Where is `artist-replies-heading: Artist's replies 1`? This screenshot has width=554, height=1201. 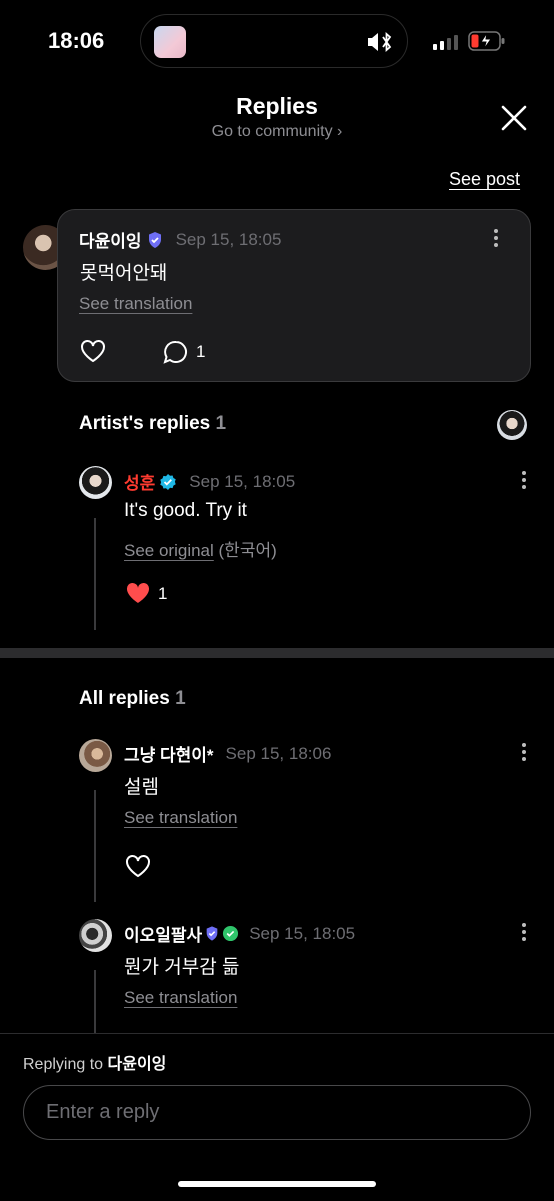 artist-replies-heading: Artist's replies 1 is located at coordinates (153, 423).